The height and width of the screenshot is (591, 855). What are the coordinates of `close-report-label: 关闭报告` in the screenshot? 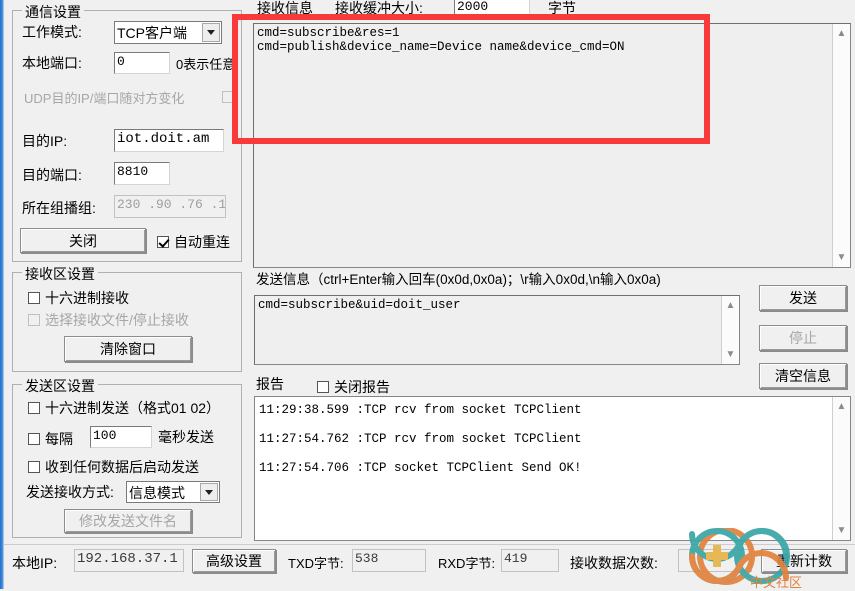 It's located at (362, 387).